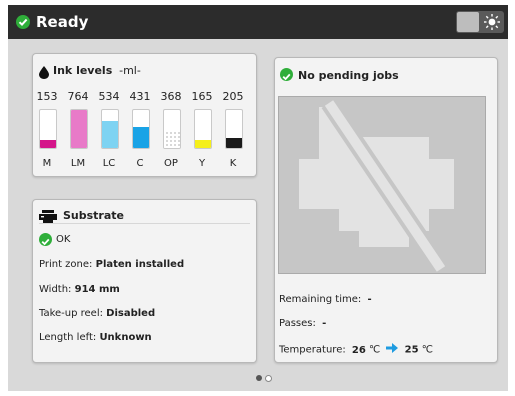 This screenshot has width=515, height=396. What do you see at coordinates (78, 163) in the screenshot?
I see `ink-label-lm: LM` at bounding box center [78, 163].